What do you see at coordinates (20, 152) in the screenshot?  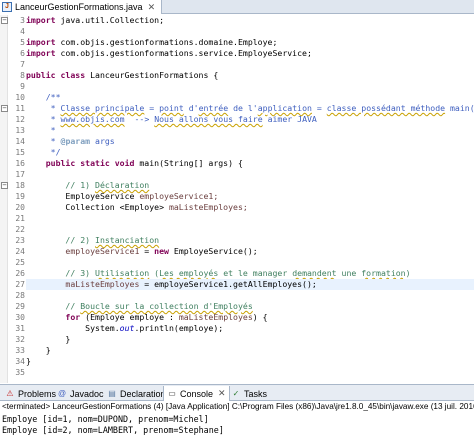 I see `line-number: 15` at bounding box center [20, 152].